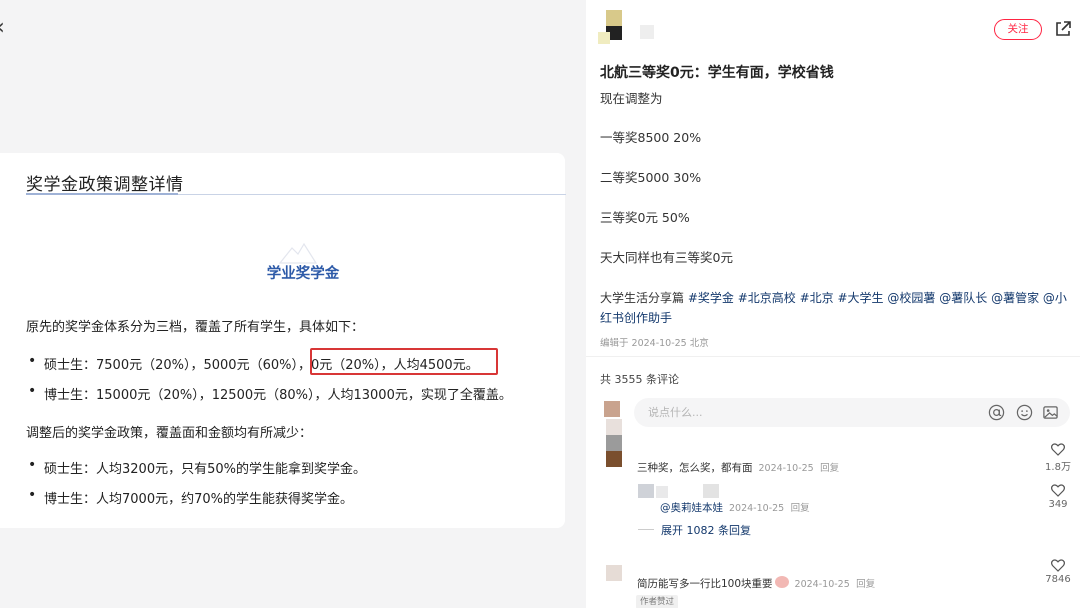 Image resolution: width=1080 pixels, height=608 pixels. Describe the element at coordinates (1058, 504) in the screenshot. I see `like-count: 349` at that location.